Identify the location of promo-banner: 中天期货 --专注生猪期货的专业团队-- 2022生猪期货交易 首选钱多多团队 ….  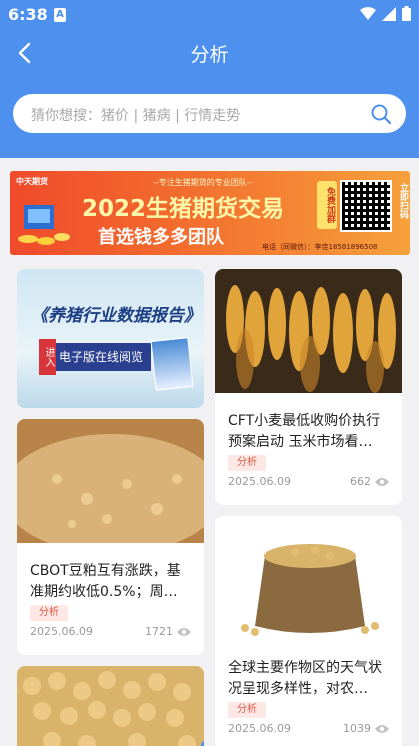
(210, 213).